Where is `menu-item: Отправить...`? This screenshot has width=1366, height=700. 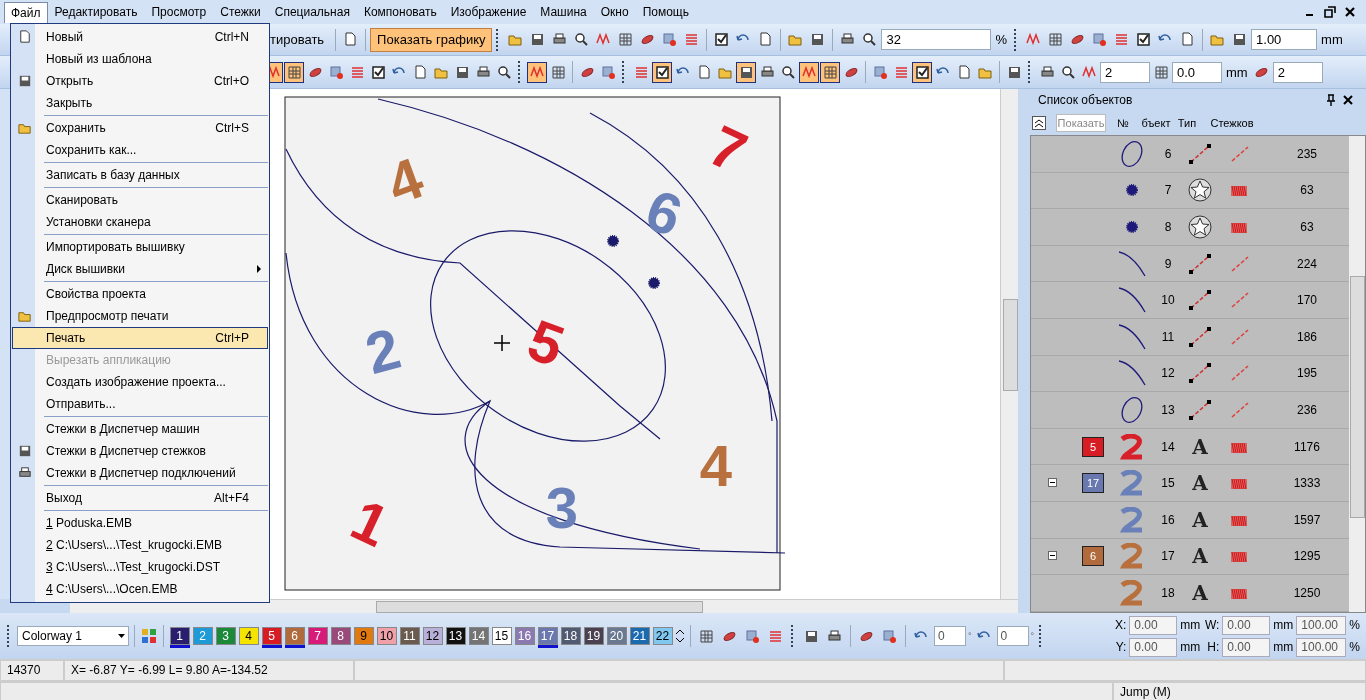 menu-item: Отправить... is located at coordinates (140, 404).